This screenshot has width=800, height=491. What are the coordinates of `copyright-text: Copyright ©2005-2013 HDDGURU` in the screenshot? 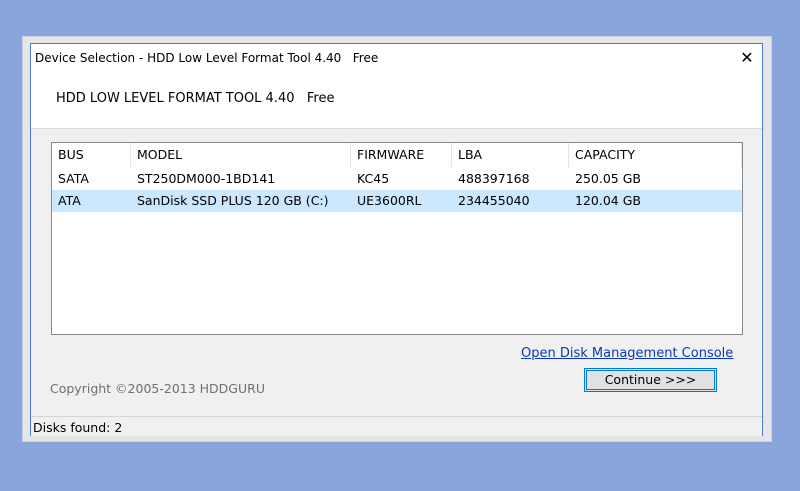 It's located at (157, 388).